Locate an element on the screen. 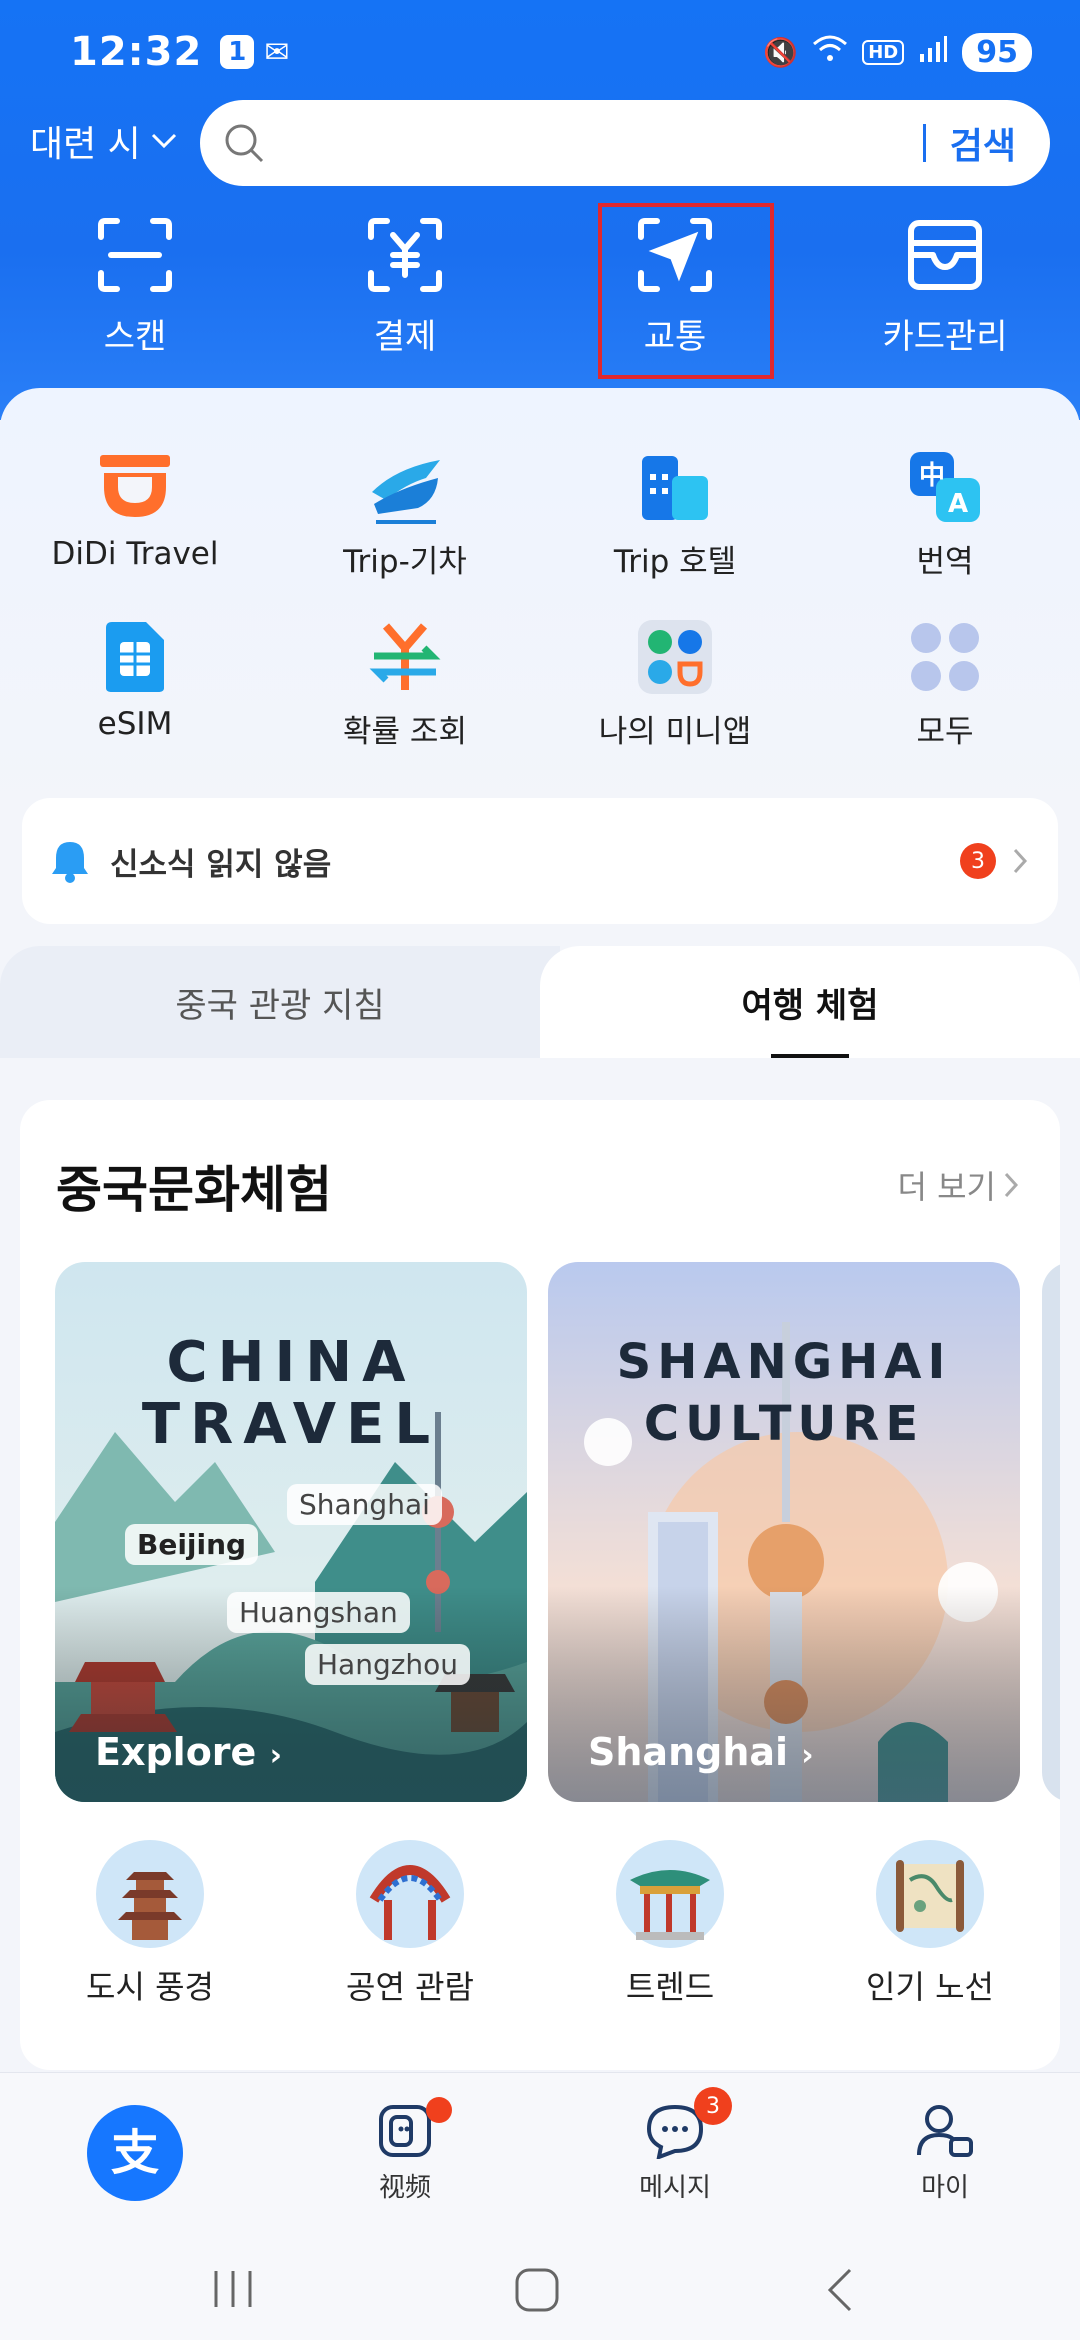 The height and width of the screenshot is (2340, 1080). navigation-arrow-icon is located at coordinates (675, 255).